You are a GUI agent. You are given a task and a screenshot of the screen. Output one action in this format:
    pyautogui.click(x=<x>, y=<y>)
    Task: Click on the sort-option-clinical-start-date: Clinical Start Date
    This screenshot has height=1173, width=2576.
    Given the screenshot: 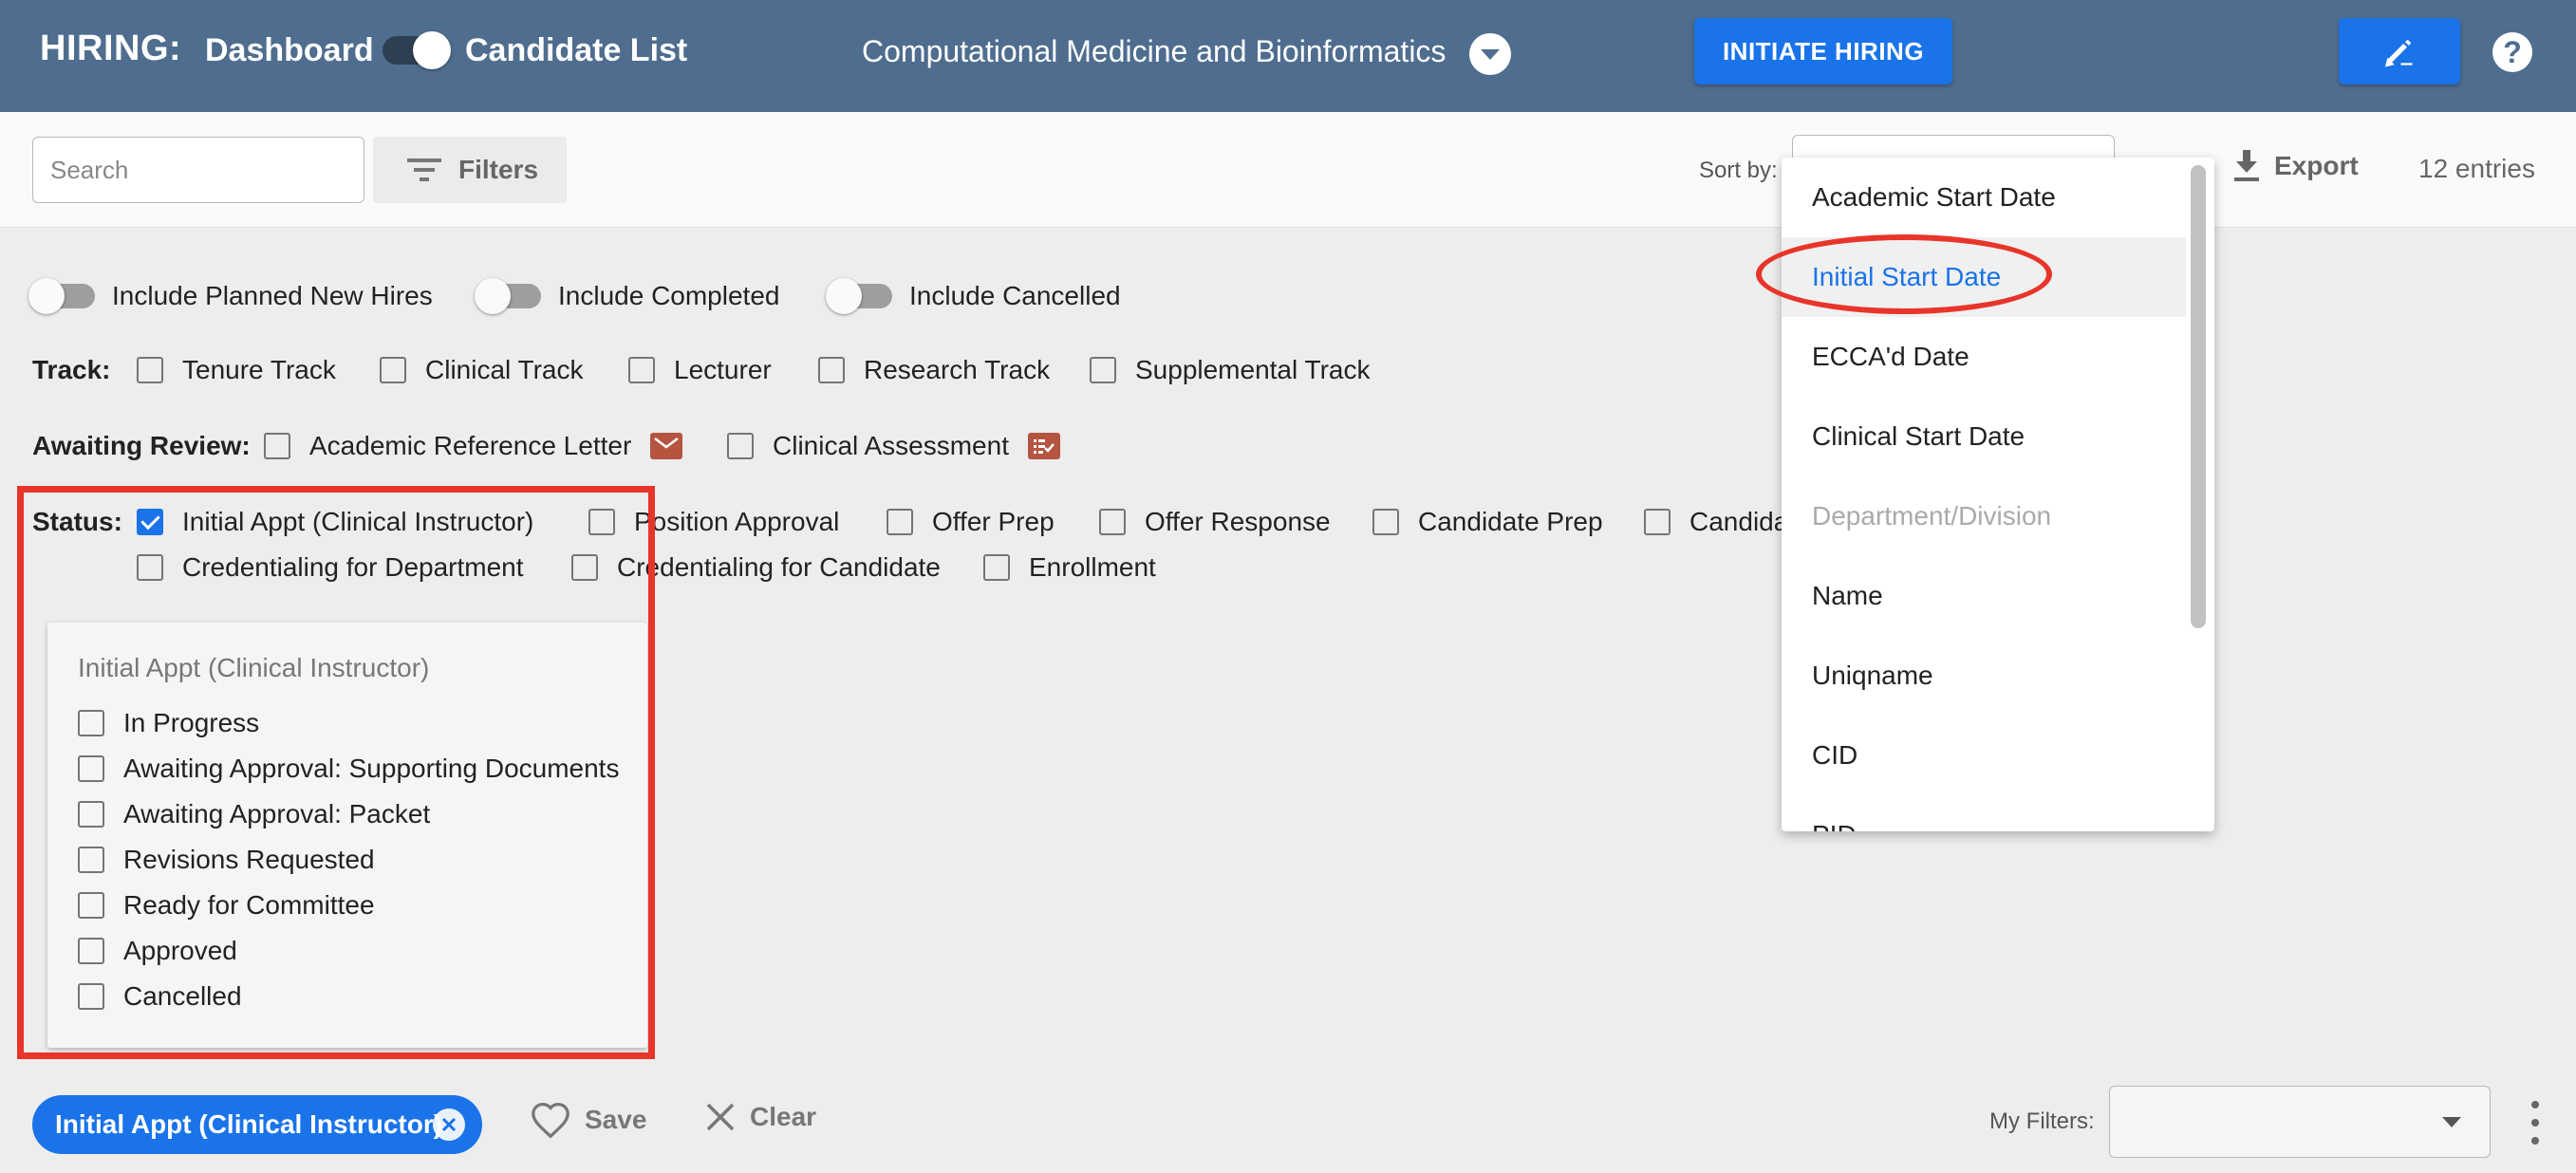 What is the action you would take?
    pyautogui.click(x=1984, y=436)
    